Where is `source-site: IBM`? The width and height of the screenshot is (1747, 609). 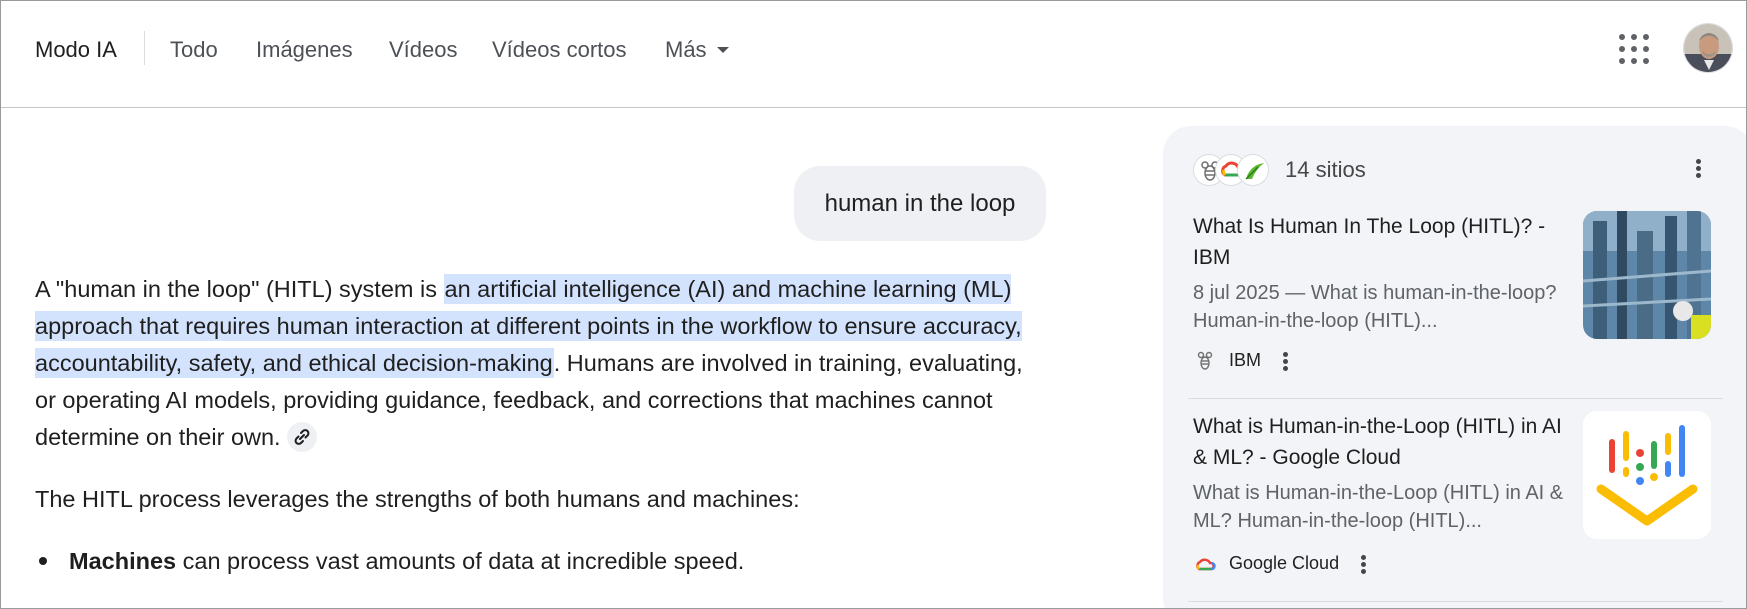 source-site: IBM is located at coordinates (1244, 360).